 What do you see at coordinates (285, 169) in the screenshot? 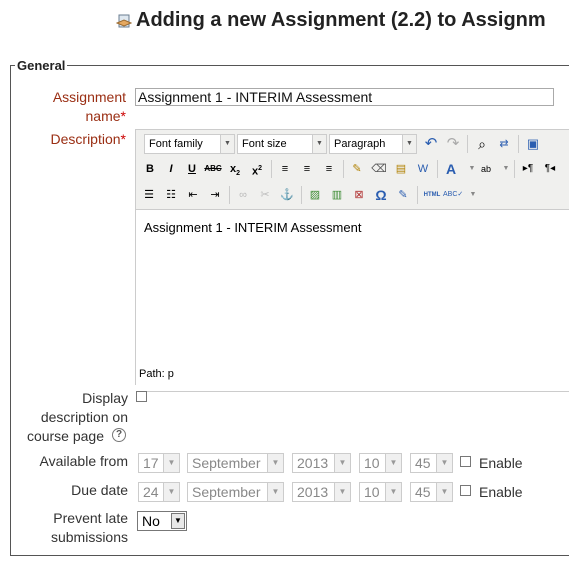
I see `align-left-icon: ≡` at bounding box center [285, 169].